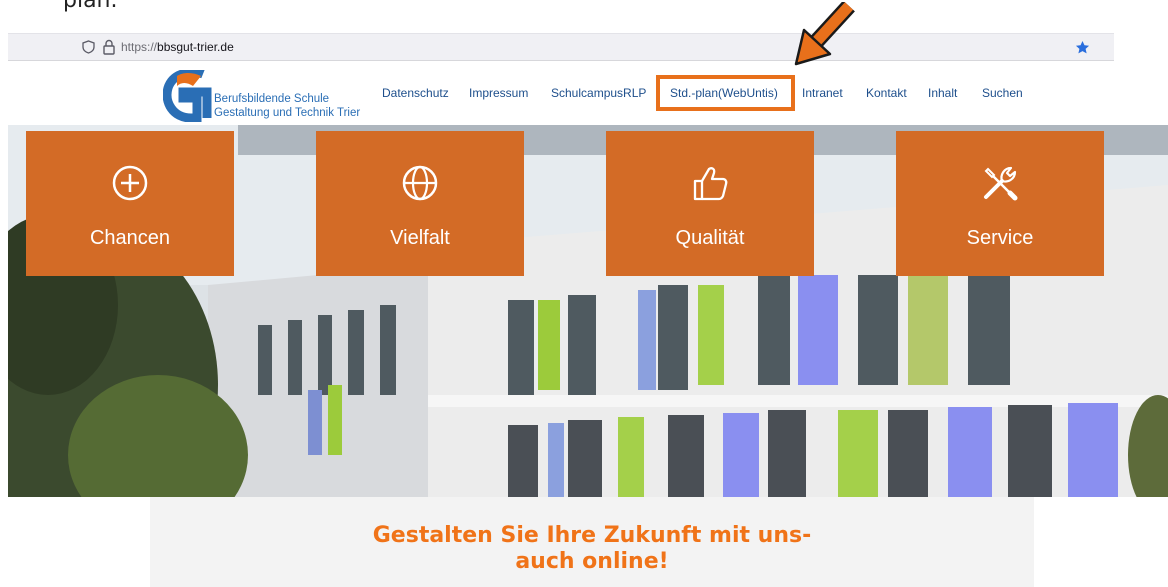  I want to click on tools-icon, so click(1001, 183).